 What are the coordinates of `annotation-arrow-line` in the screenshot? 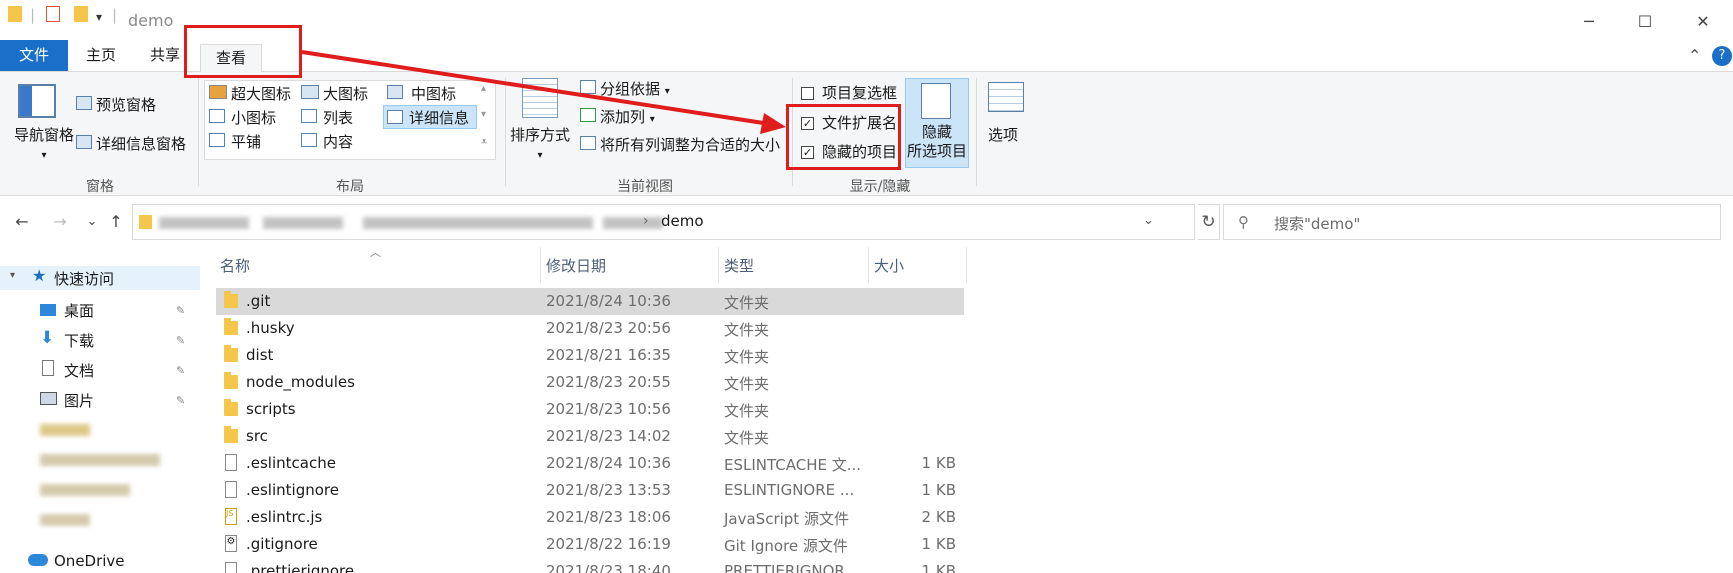 It's located at (536, 88).